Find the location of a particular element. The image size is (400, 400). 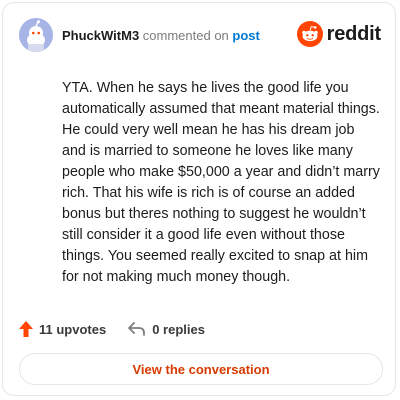

comment-header: PhuckWitM3 commented on post is located at coordinates (161, 36).